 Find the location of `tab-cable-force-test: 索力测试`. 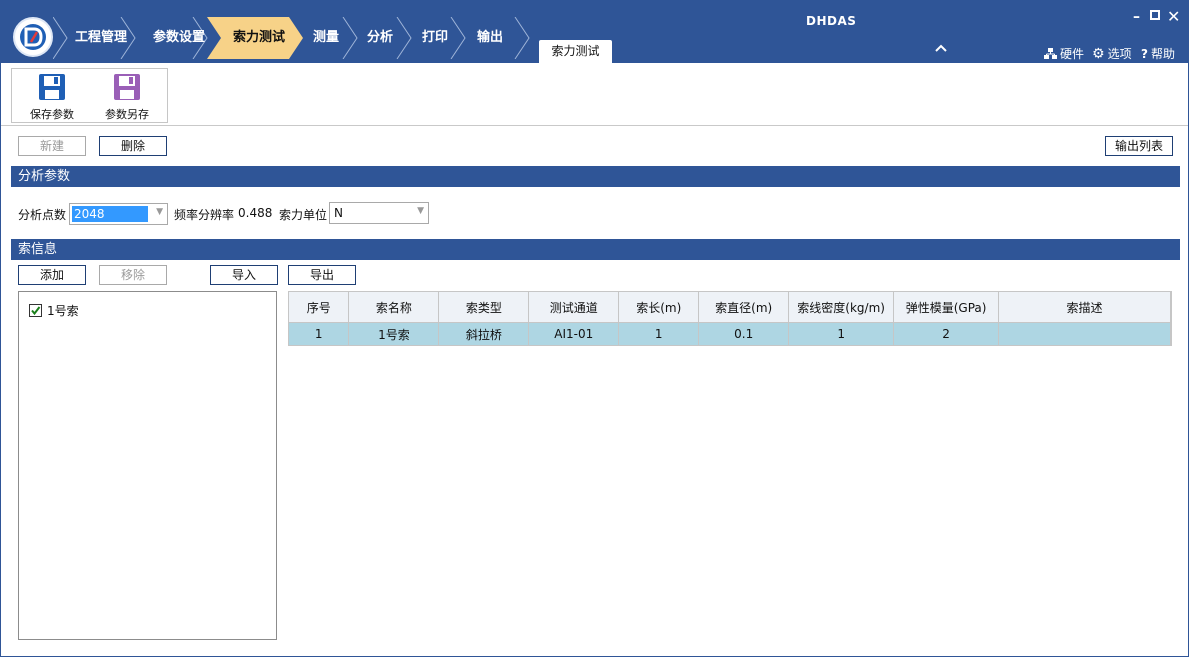

tab-cable-force-test: 索力测试 is located at coordinates (575, 51).